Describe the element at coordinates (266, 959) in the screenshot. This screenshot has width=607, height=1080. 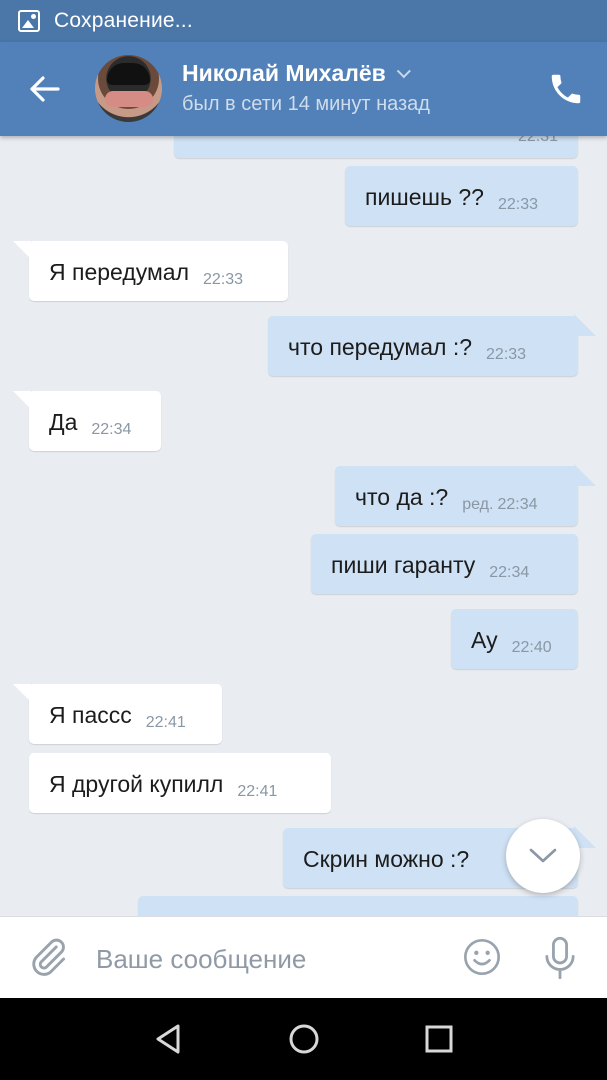
I see `message-input` at that location.